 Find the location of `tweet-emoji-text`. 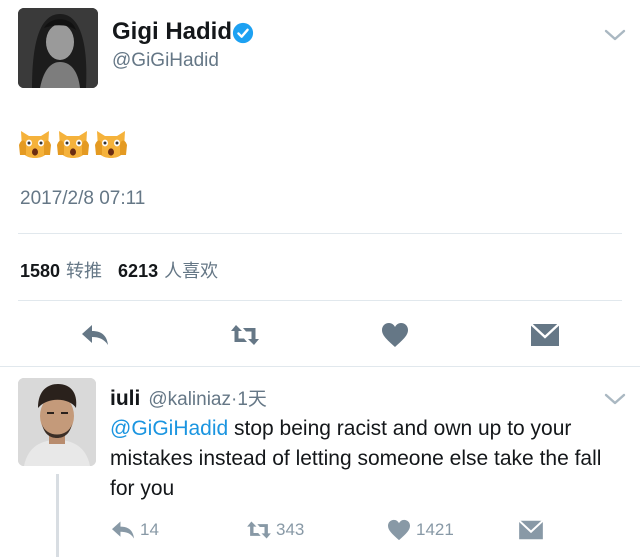

tweet-emoji-text is located at coordinates (73, 142).